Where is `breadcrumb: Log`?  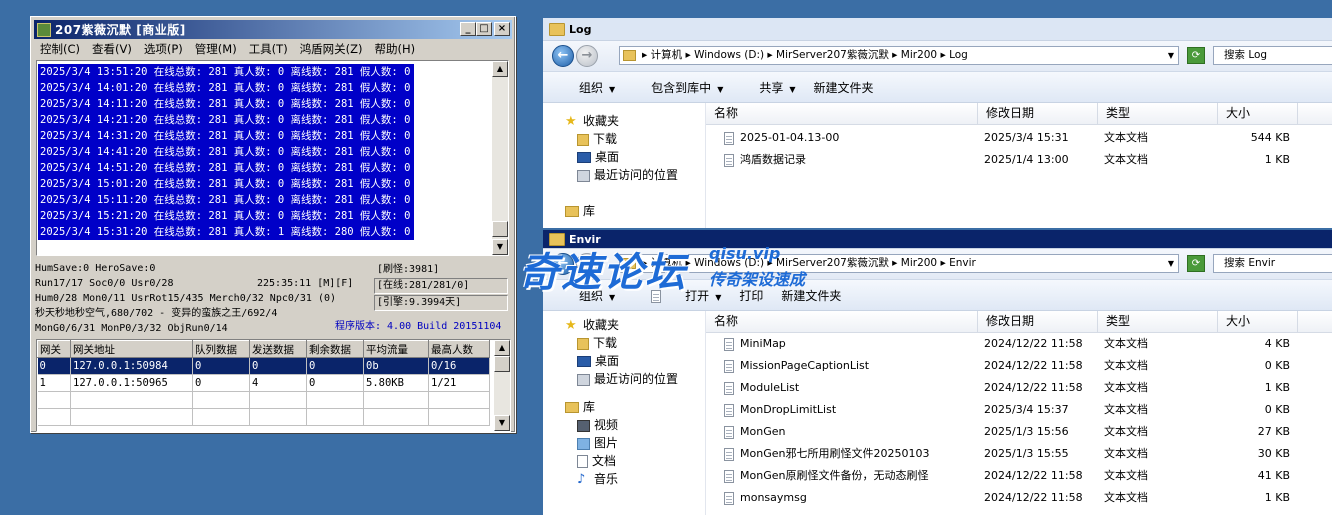
breadcrumb: Log is located at coordinates (958, 55).